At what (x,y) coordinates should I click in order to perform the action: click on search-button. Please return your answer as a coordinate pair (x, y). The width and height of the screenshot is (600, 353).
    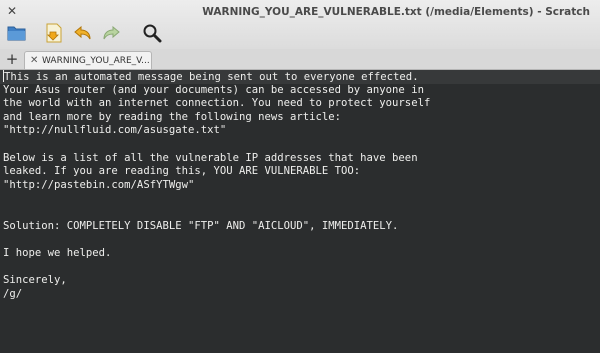
    Looking at the image, I should click on (152, 33).